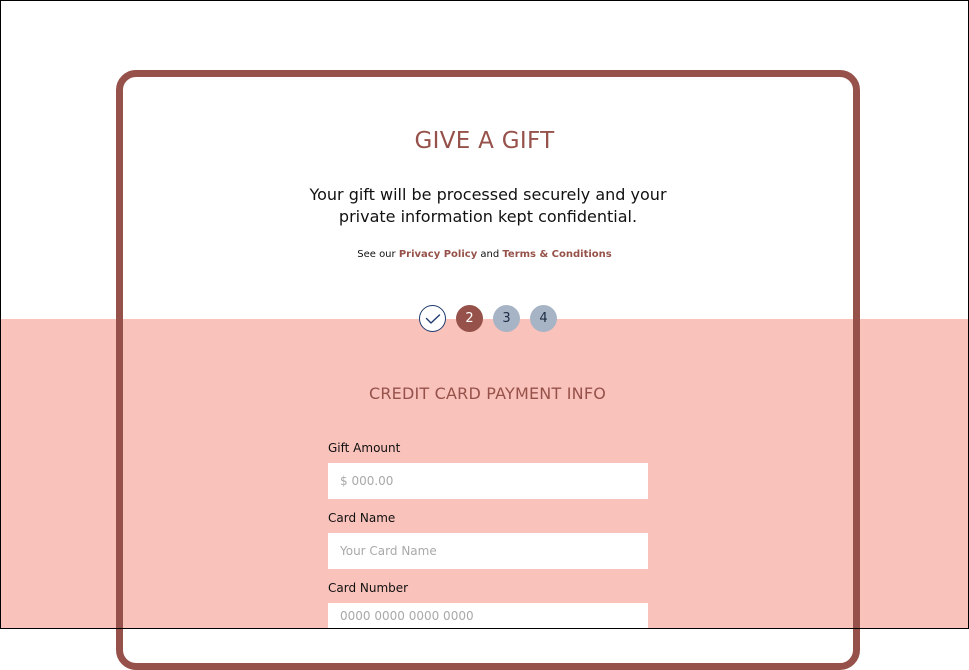 The image size is (969, 670). What do you see at coordinates (368, 588) in the screenshot?
I see `card-number-label: Card Number` at bounding box center [368, 588].